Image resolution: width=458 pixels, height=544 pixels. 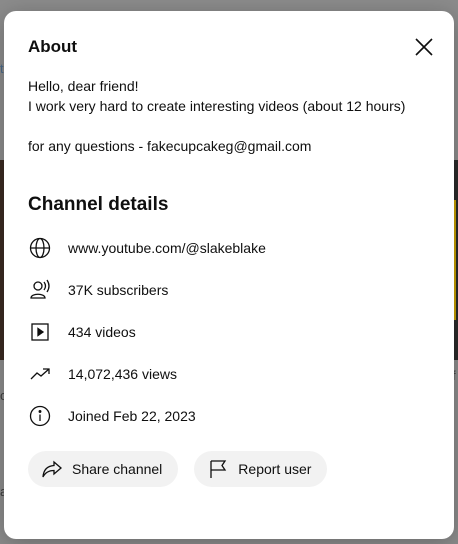 I want to click on info-icon, so click(x=42, y=416).